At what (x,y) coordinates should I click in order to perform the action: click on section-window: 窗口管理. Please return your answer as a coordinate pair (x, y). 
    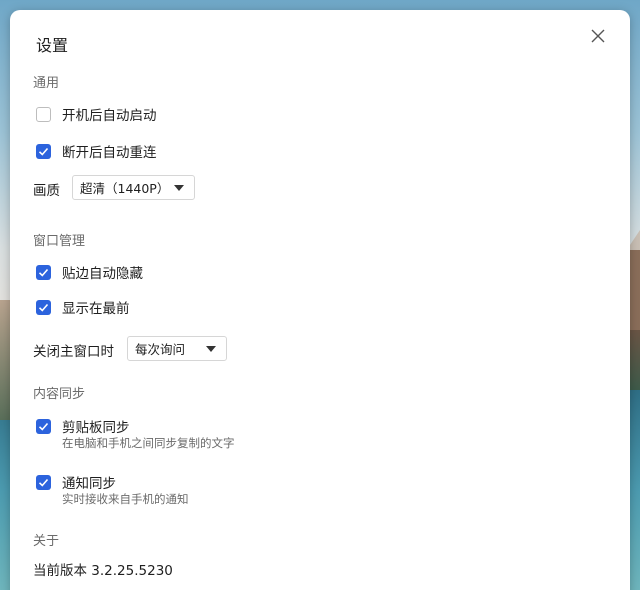
    Looking at the image, I should click on (59, 241).